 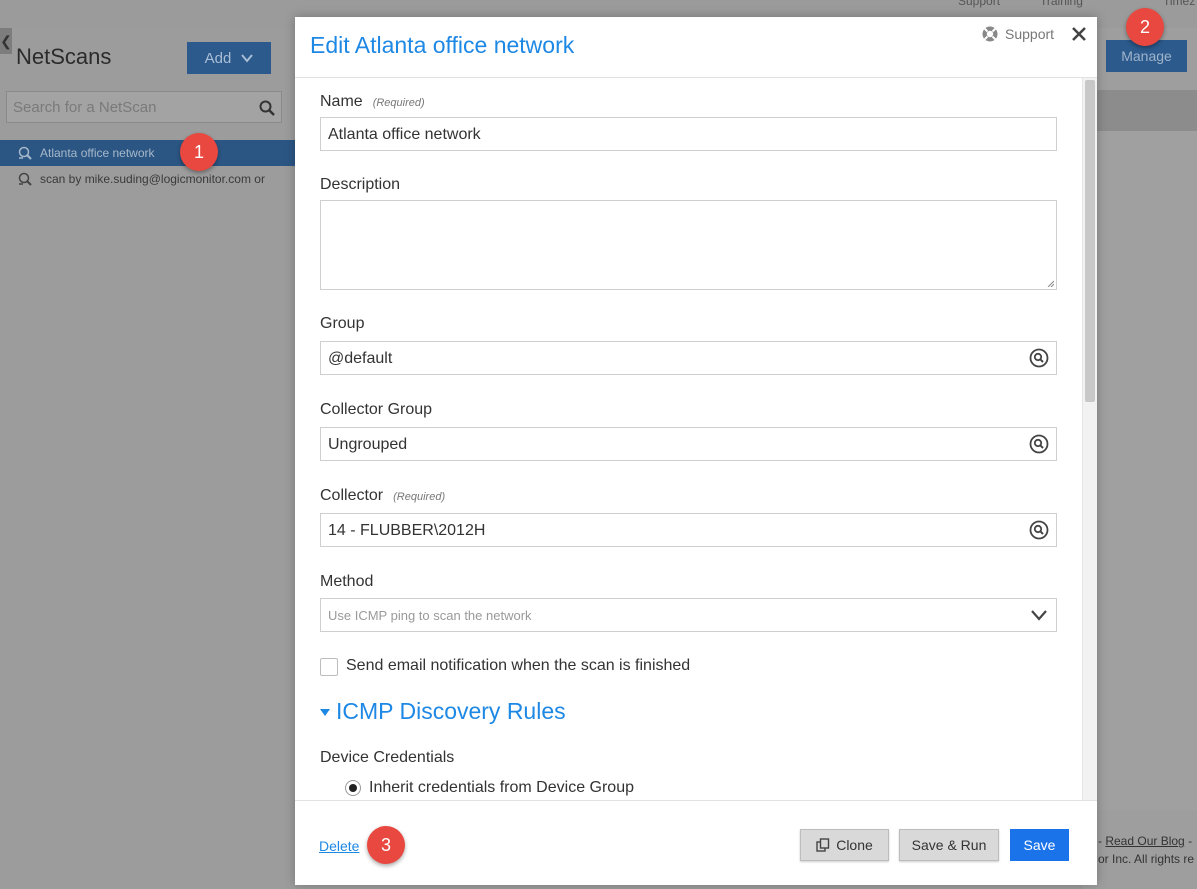 What do you see at coordinates (696, 47) in the screenshot?
I see `dialog-header: Edit Atlanta office network Support` at bounding box center [696, 47].